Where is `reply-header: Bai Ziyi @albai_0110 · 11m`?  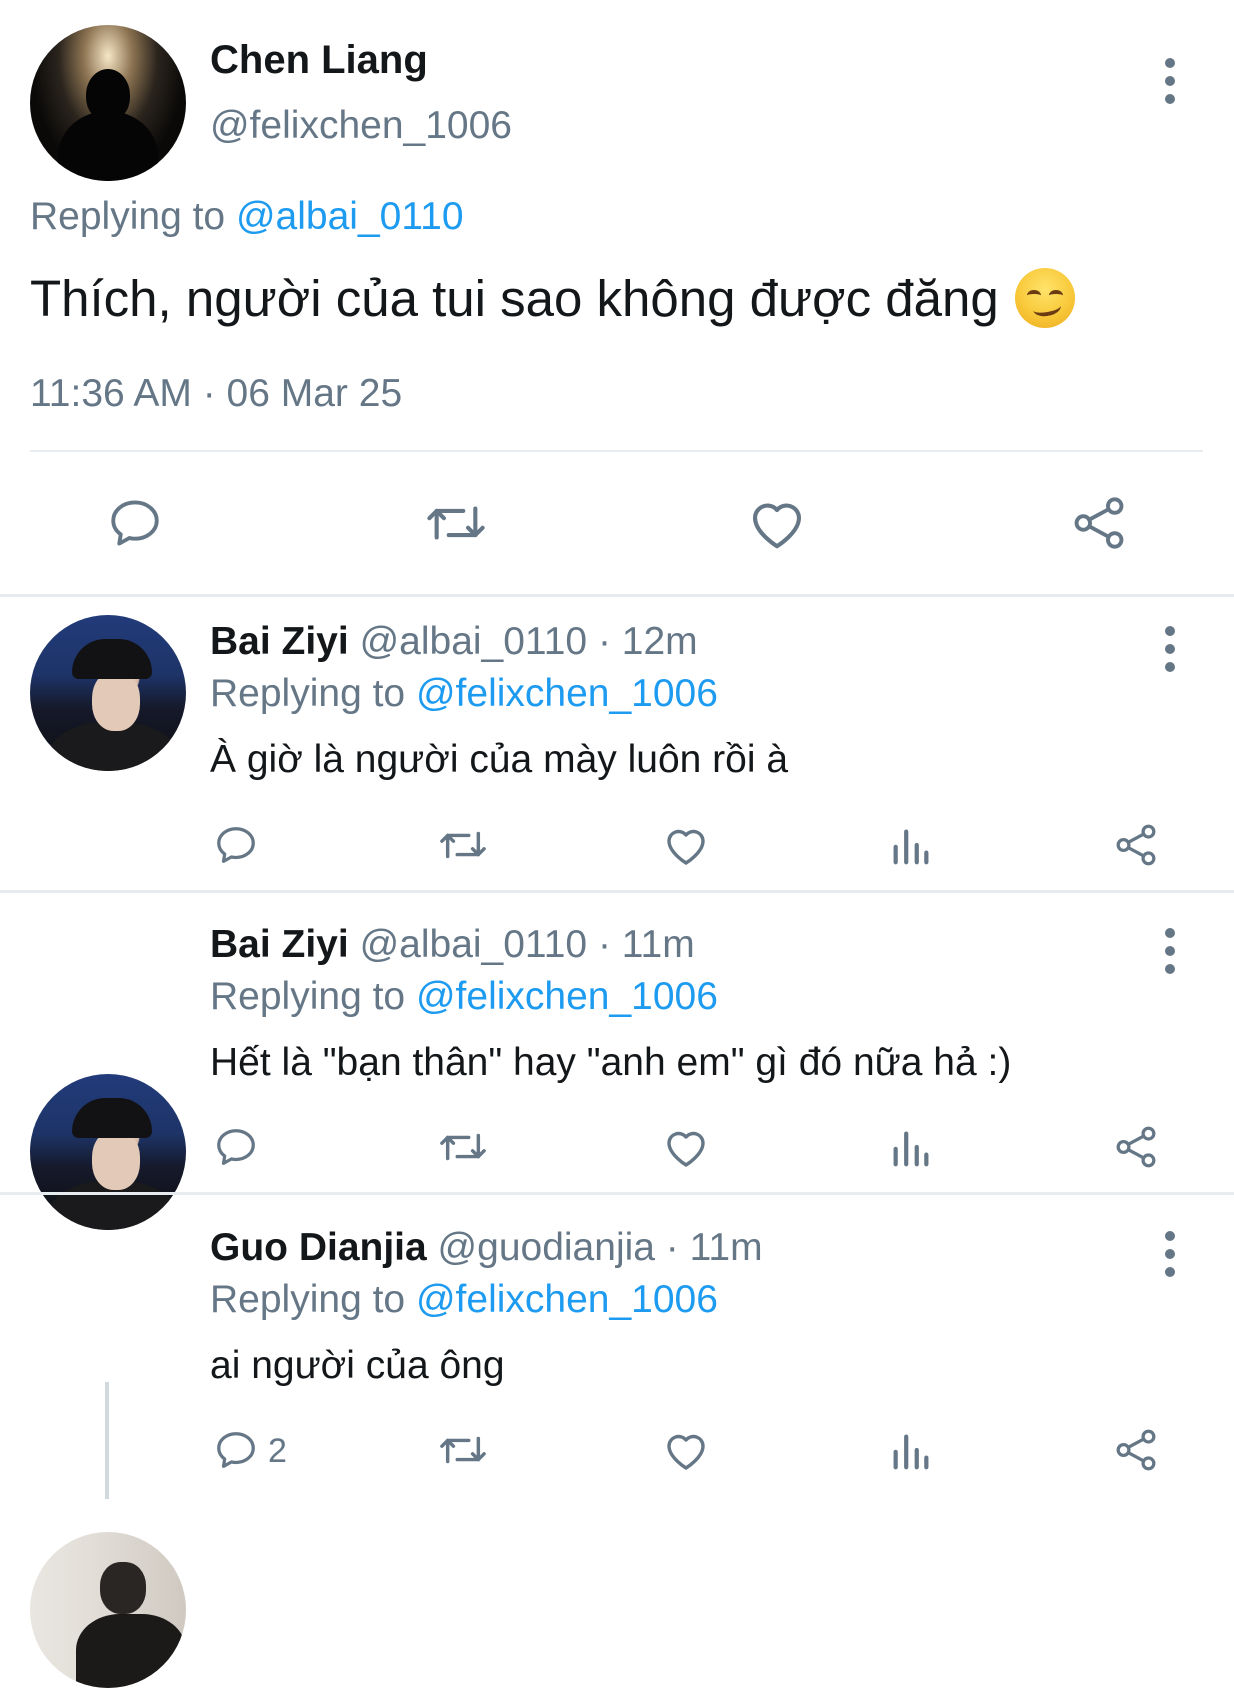
reply-header: Bai Ziyi @albai_0110 · 11m is located at coordinates (452, 945).